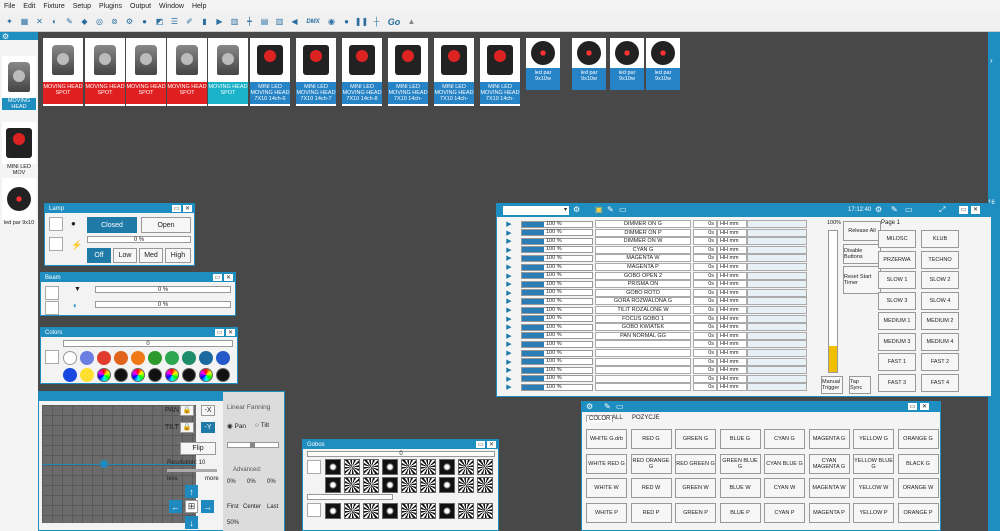  I want to click on closed-button: Closed, so click(112, 225).